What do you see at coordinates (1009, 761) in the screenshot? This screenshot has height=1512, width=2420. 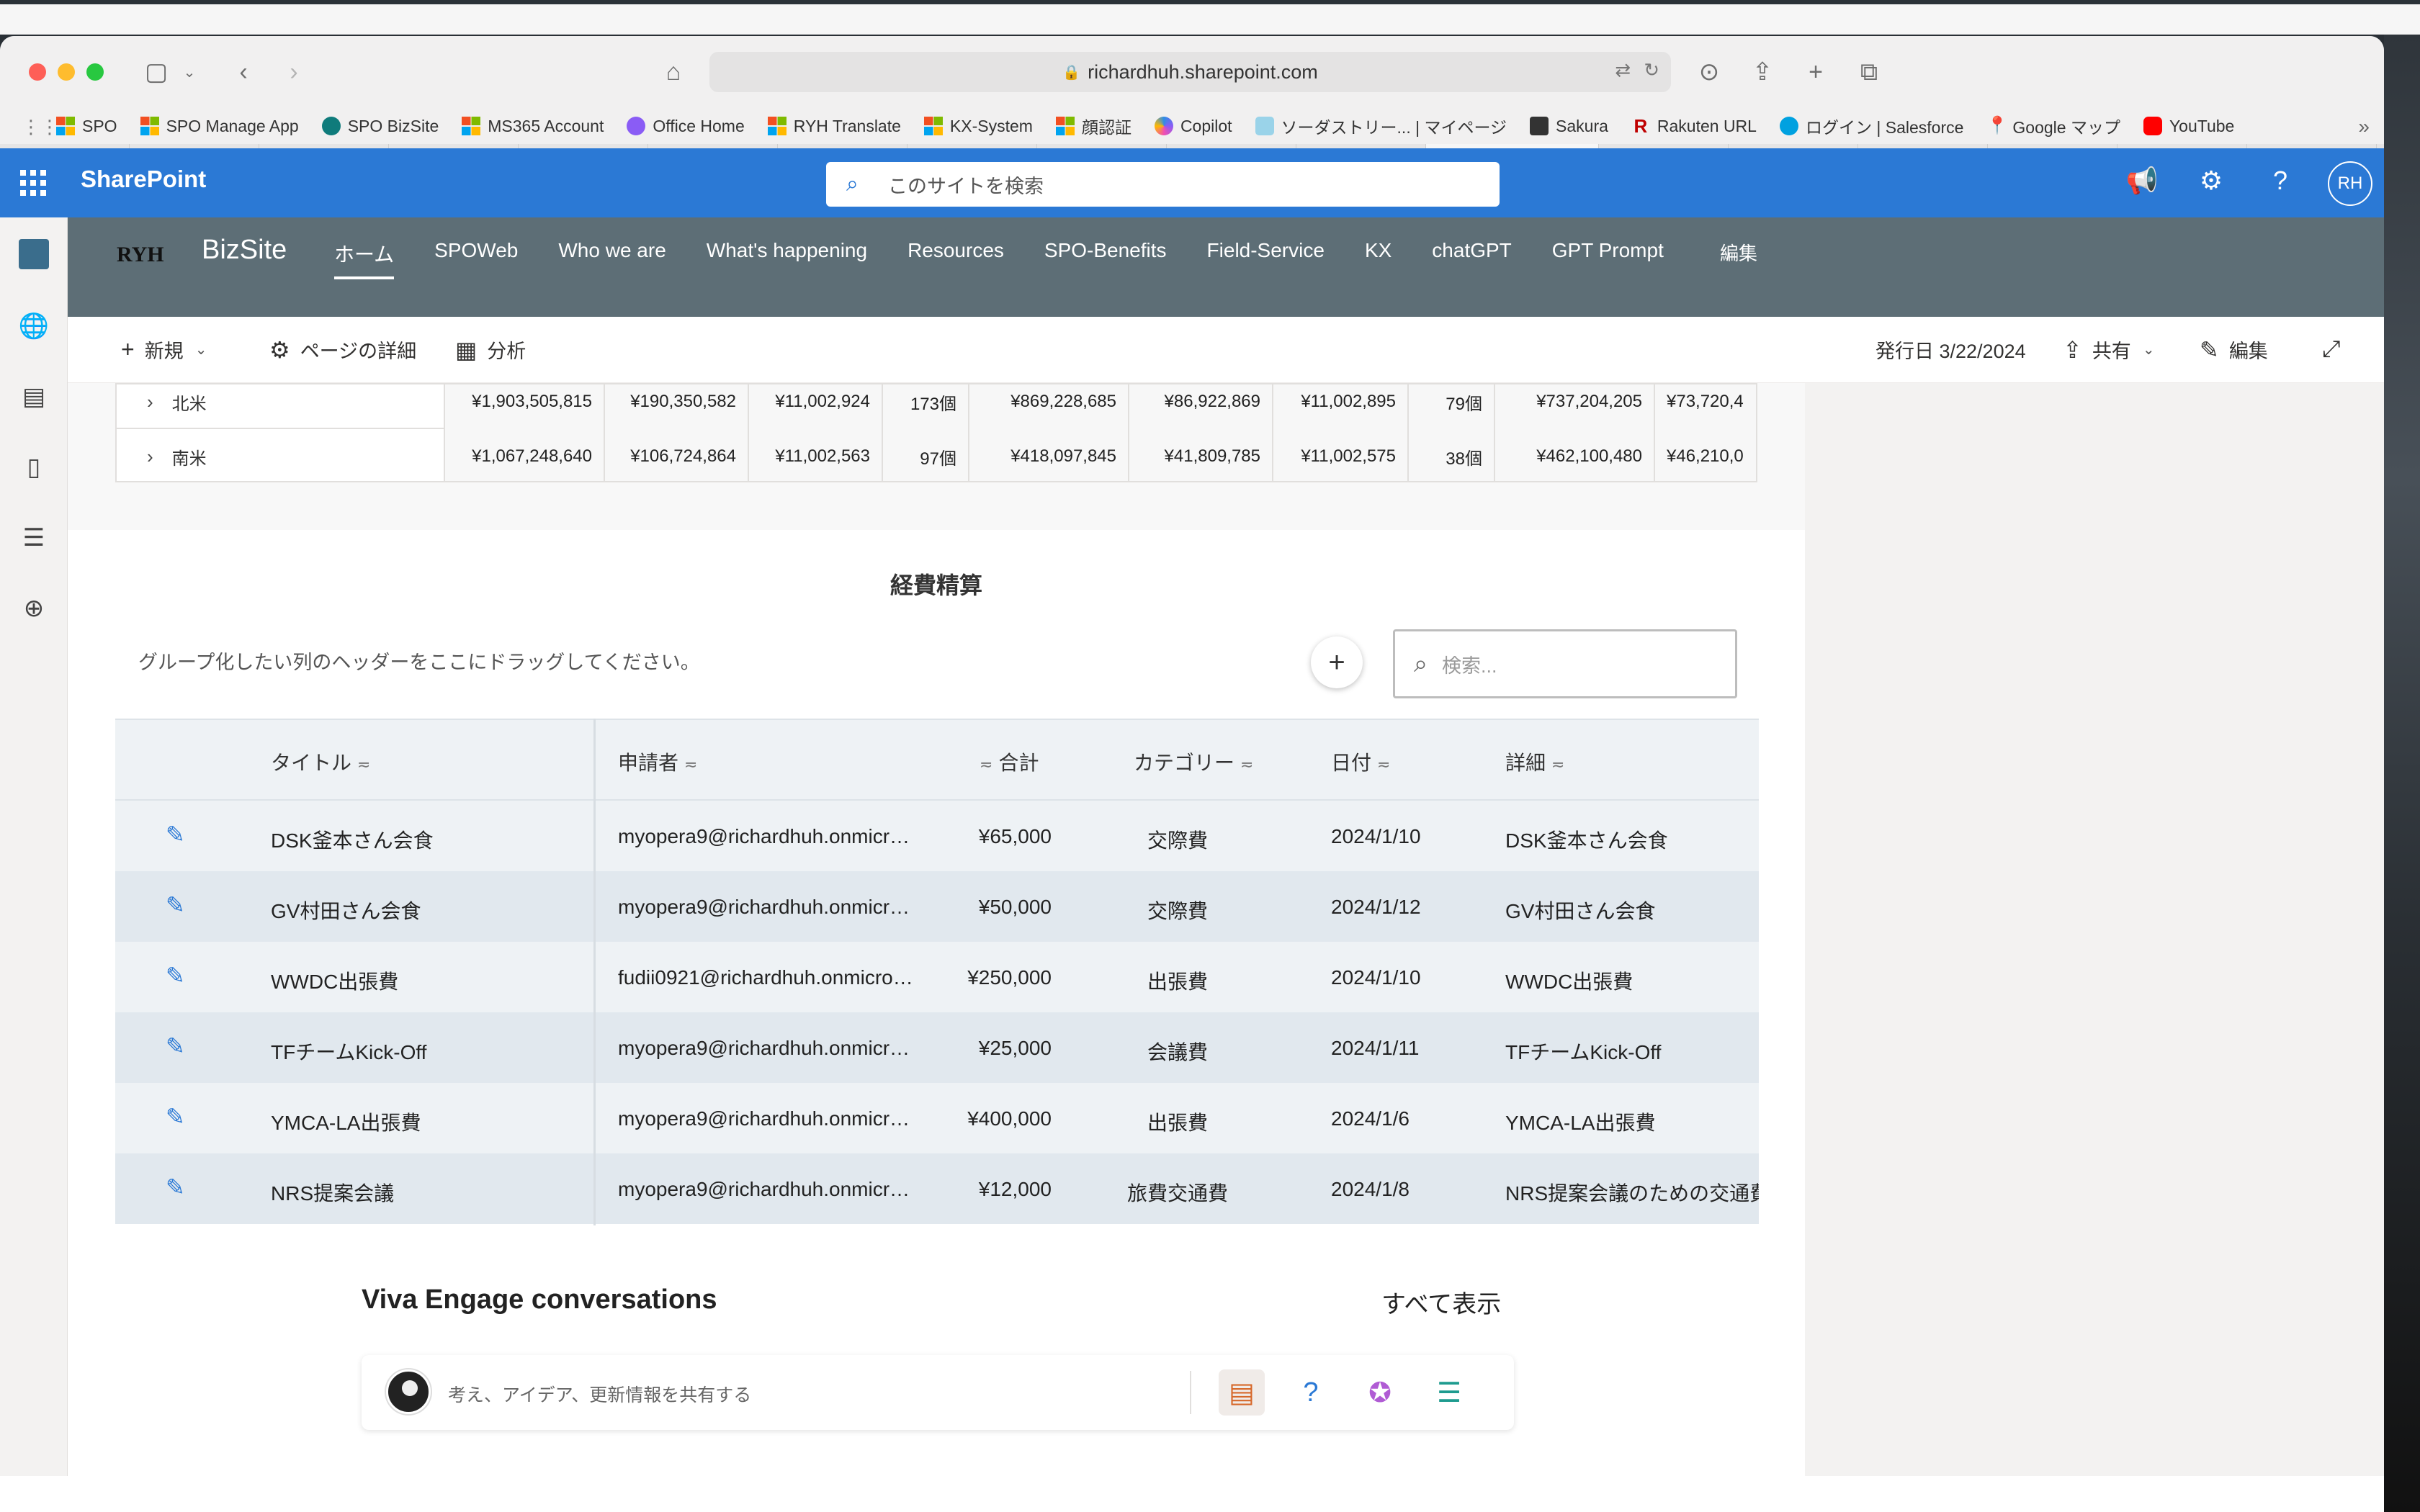 I see `column-header-total: ≂ 合計` at bounding box center [1009, 761].